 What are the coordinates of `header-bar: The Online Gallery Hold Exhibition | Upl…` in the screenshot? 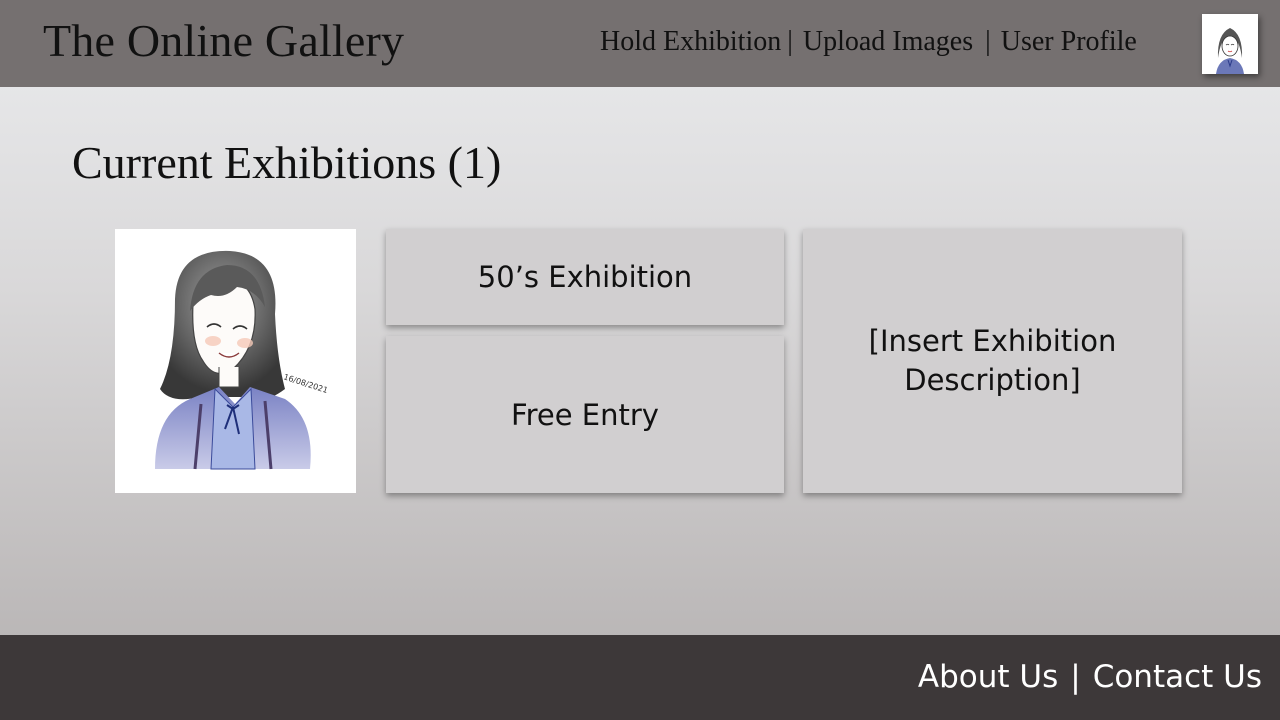 It's located at (640, 43).